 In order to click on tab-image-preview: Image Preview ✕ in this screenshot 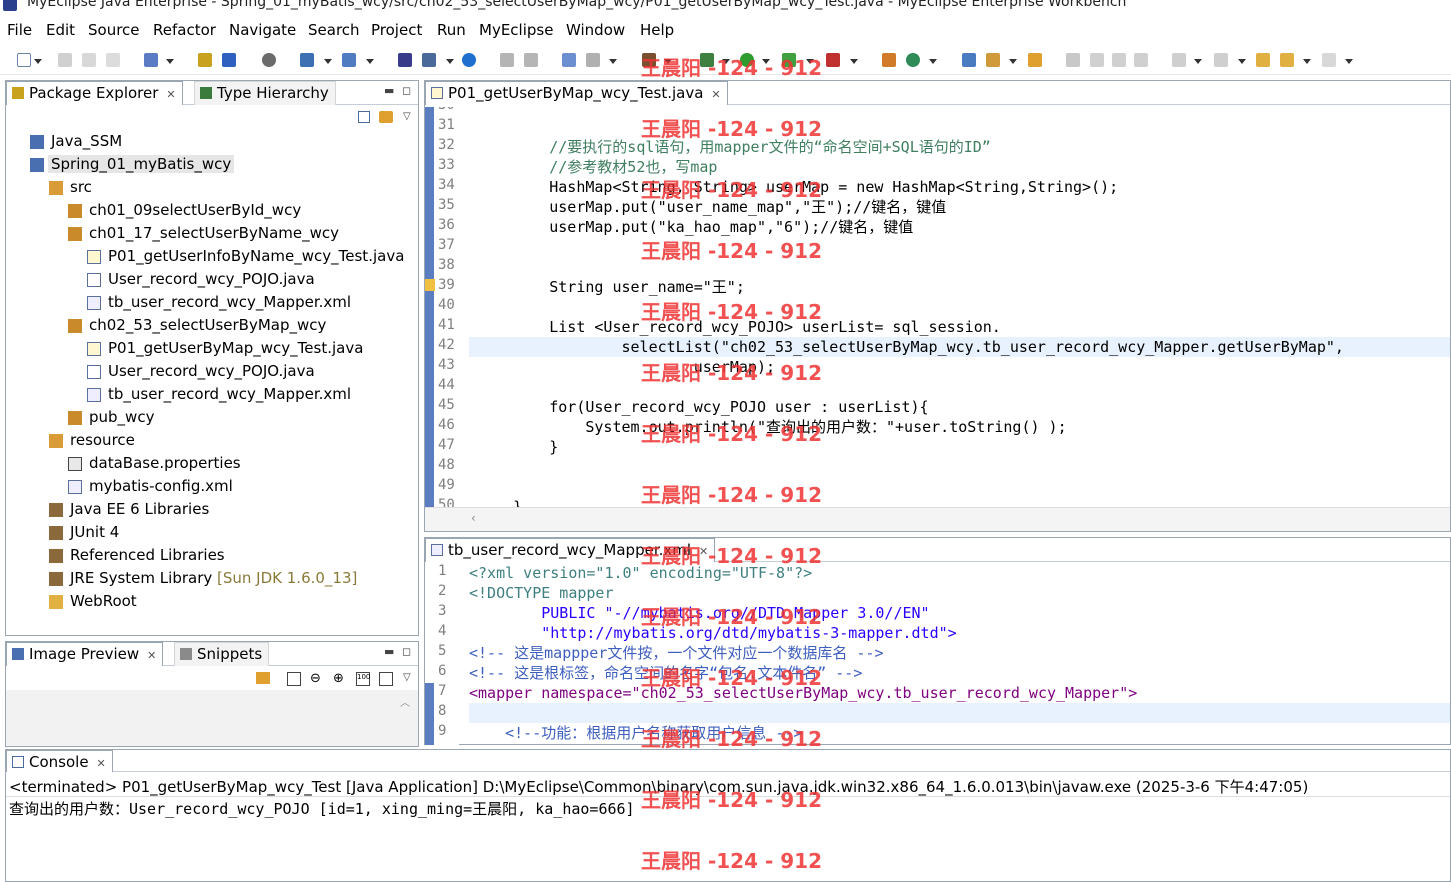, I will do `click(85, 654)`.